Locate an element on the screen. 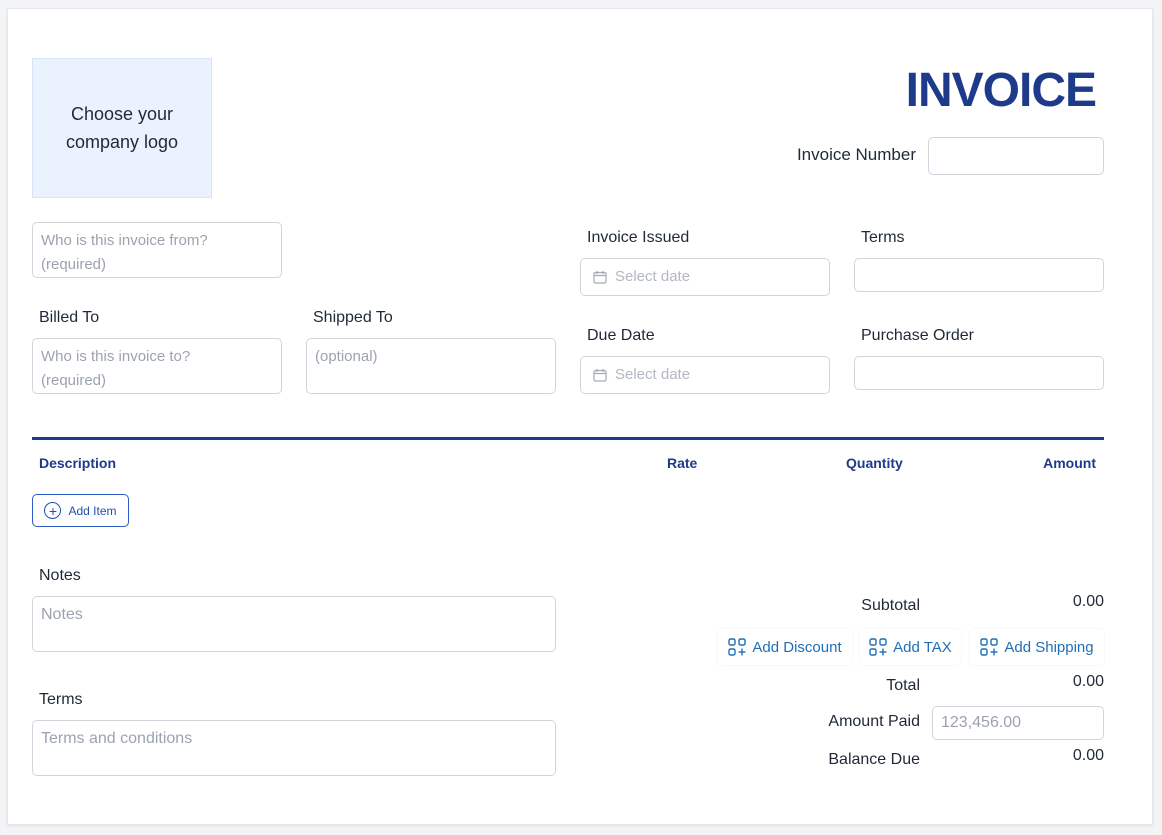 This screenshot has width=1162, height=835. terms-input: Terms and conditions is located at coordinates (294, 748).